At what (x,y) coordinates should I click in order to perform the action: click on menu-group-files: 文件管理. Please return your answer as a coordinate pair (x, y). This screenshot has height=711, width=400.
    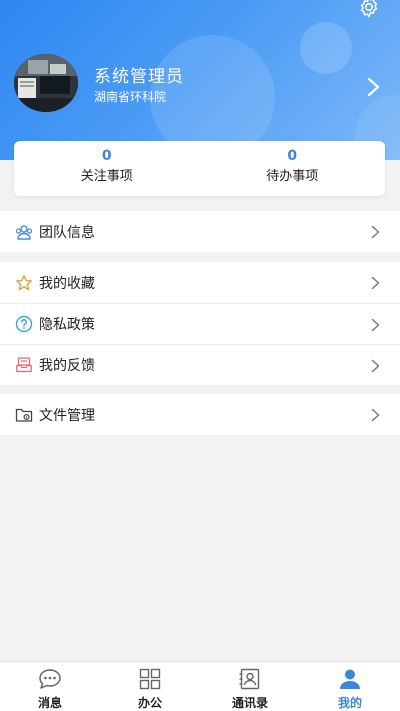
    Looking at the image, I should click on (200, 414).